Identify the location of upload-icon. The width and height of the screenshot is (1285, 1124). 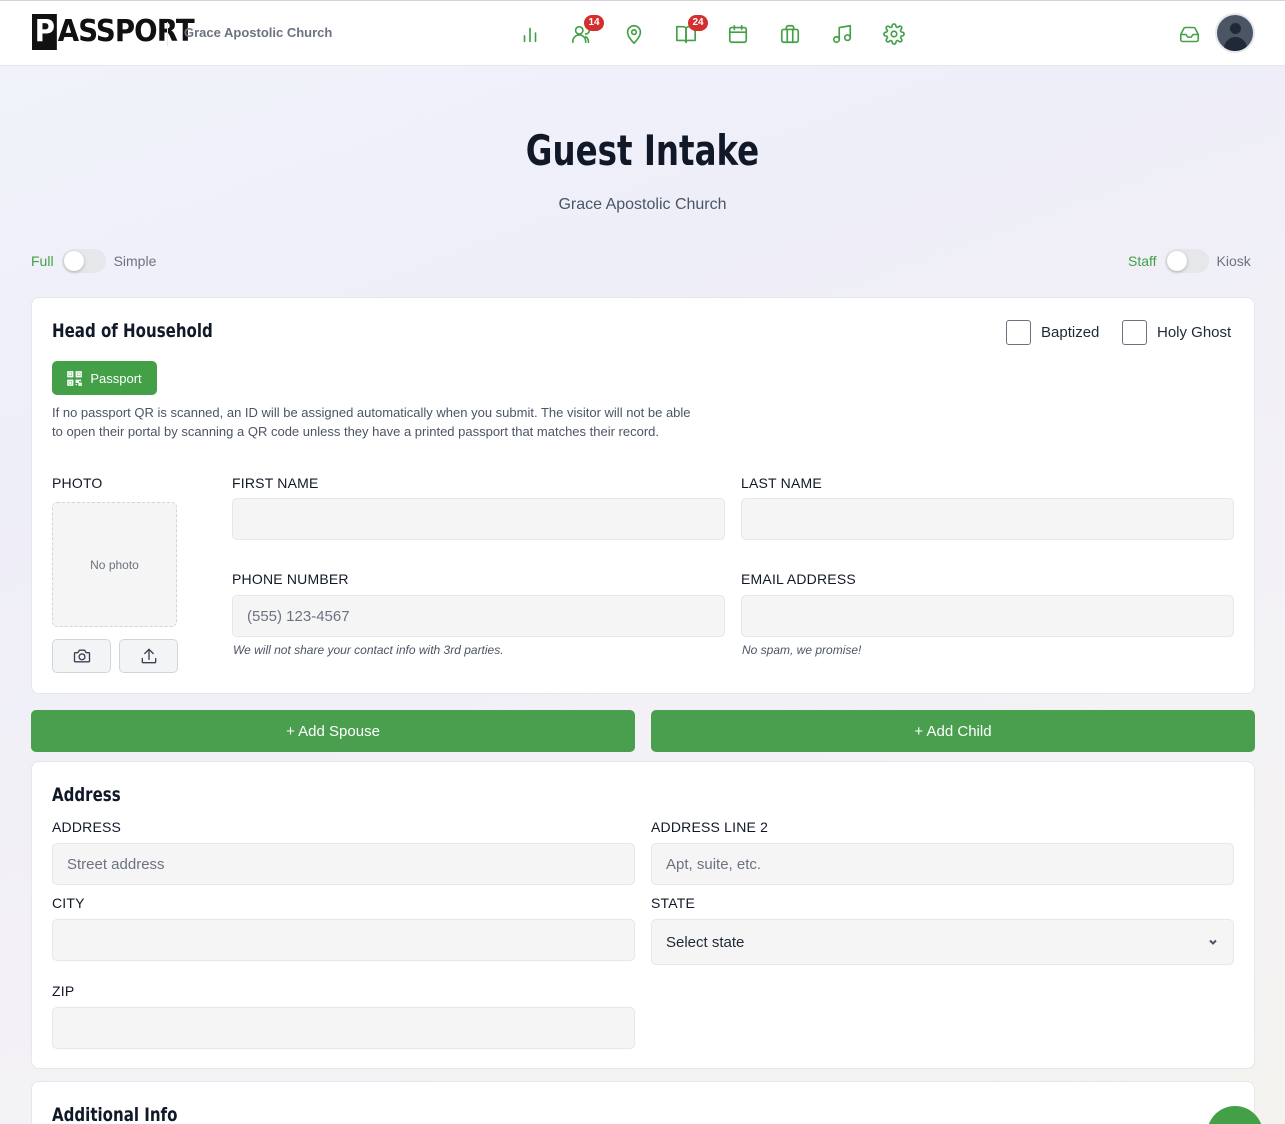
(148, 656).